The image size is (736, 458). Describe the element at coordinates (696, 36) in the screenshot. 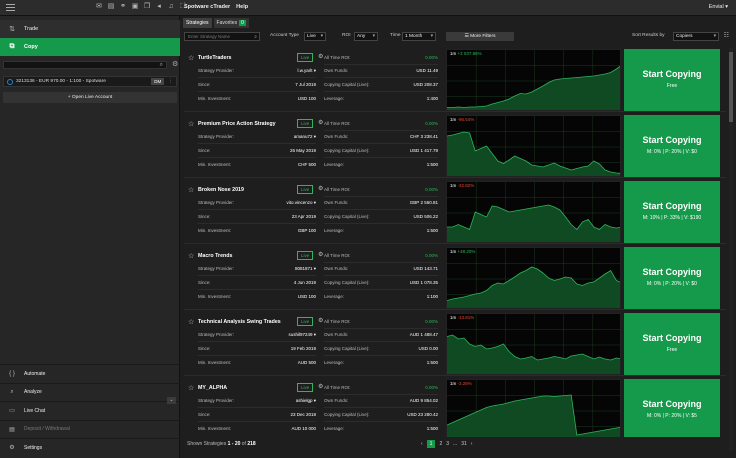

I see `sort-select: Copiers` at that location.